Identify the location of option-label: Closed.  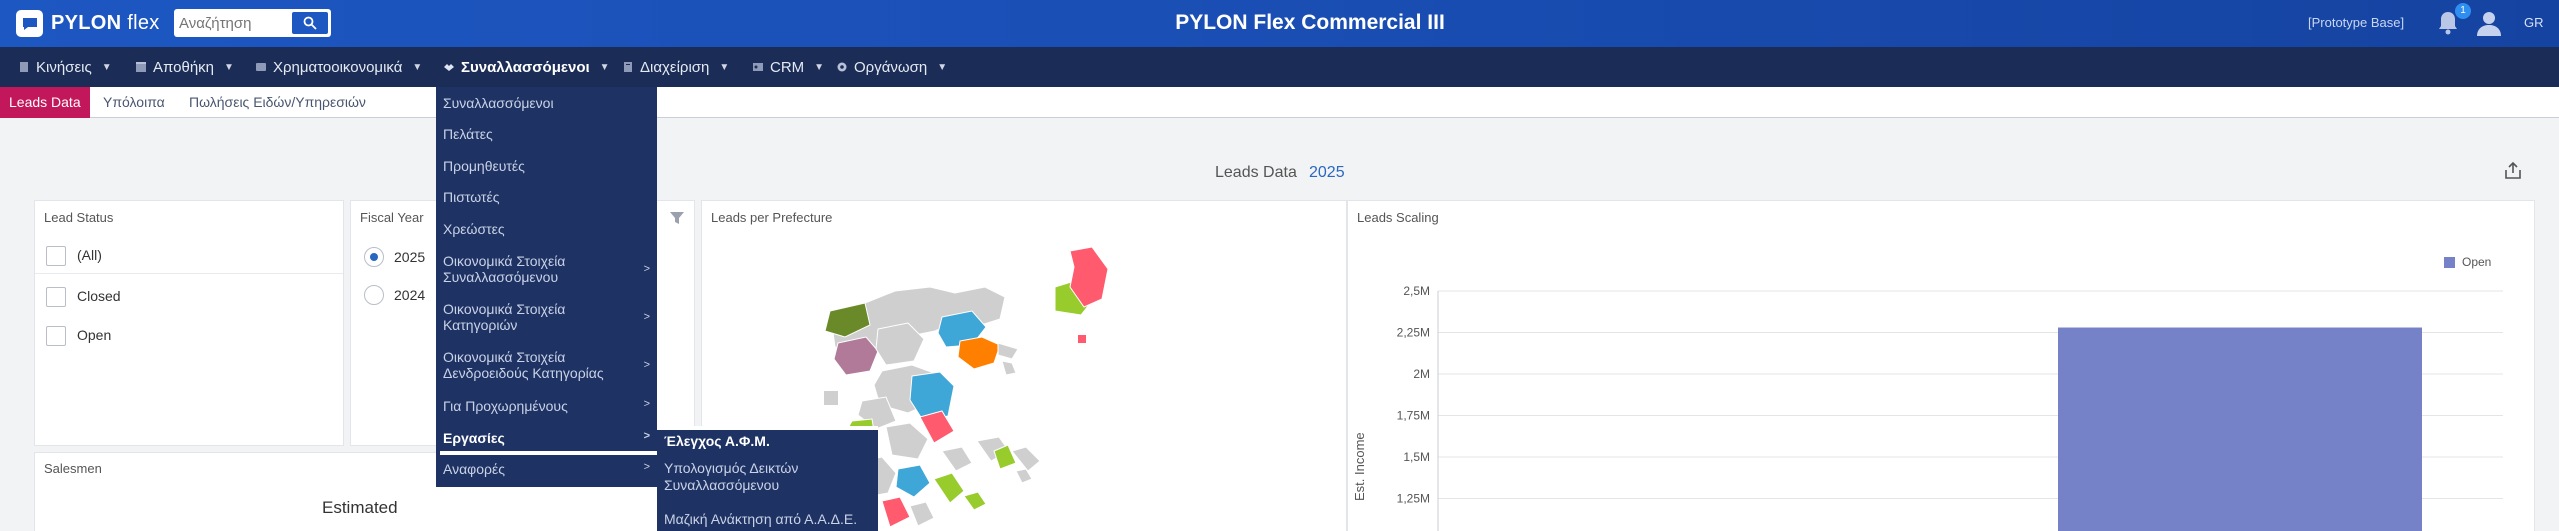
(99, 296).